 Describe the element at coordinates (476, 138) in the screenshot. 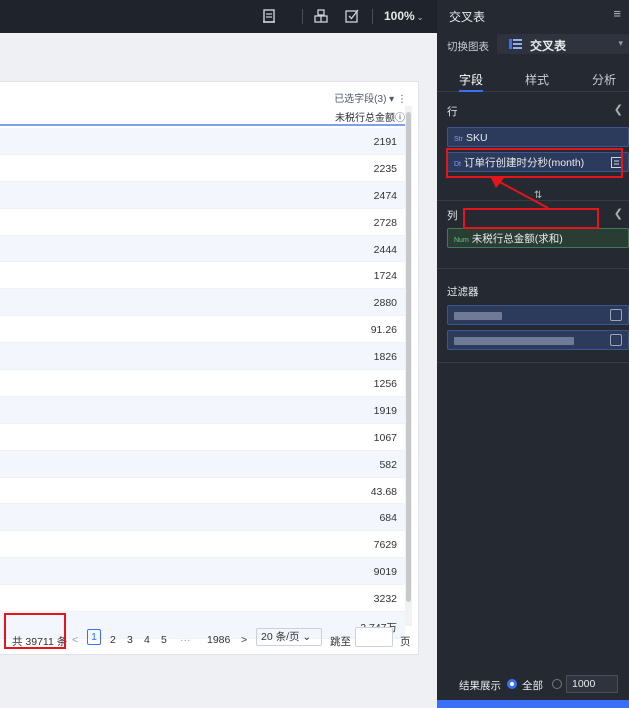

I see `field-label: SKU` at that location.